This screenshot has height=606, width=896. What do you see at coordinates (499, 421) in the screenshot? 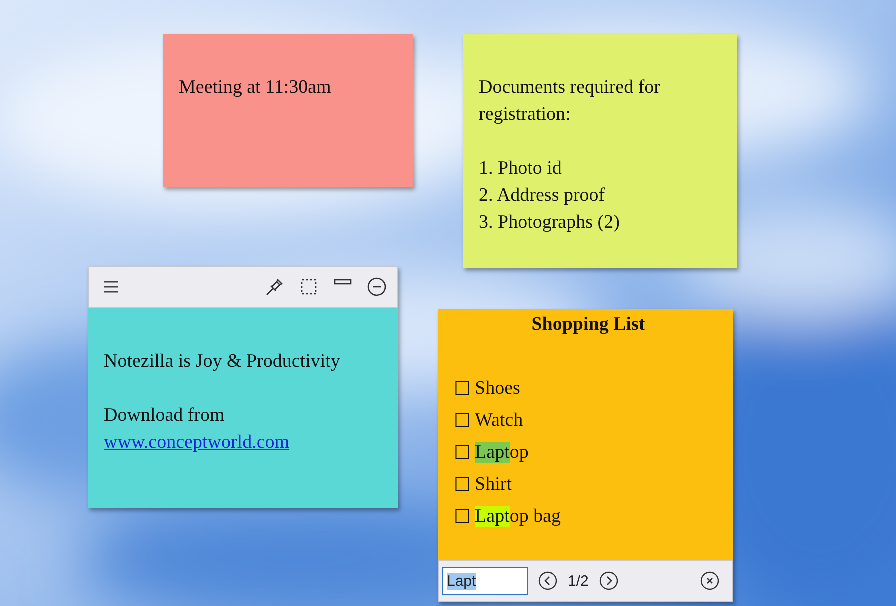
I see `list-item-text: Watch` at bounding box center [499, 421].